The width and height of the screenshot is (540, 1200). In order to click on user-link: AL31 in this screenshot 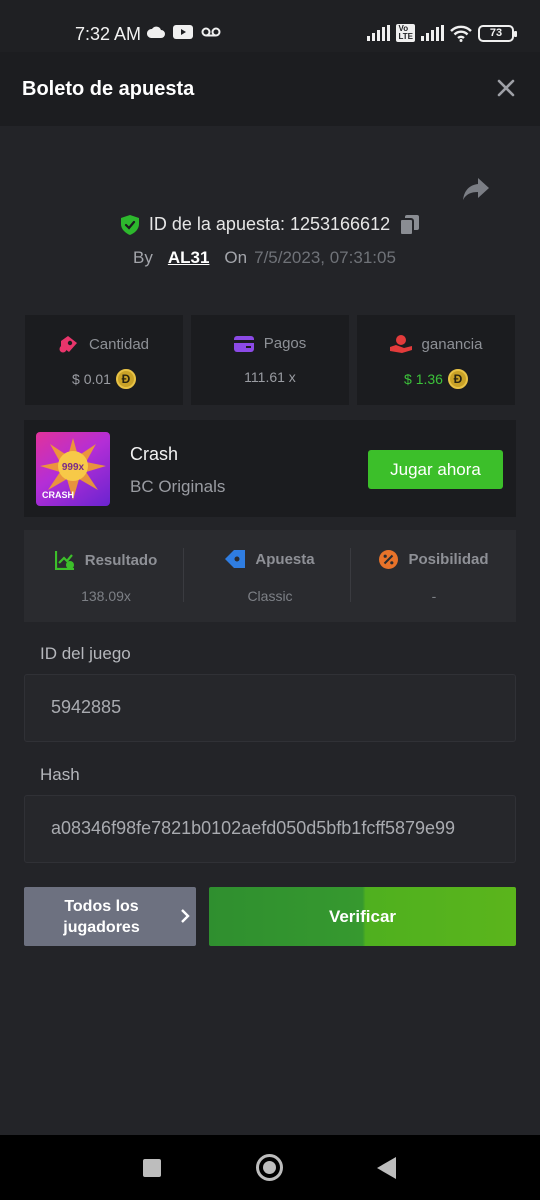, I will do `click(189, 258)`.